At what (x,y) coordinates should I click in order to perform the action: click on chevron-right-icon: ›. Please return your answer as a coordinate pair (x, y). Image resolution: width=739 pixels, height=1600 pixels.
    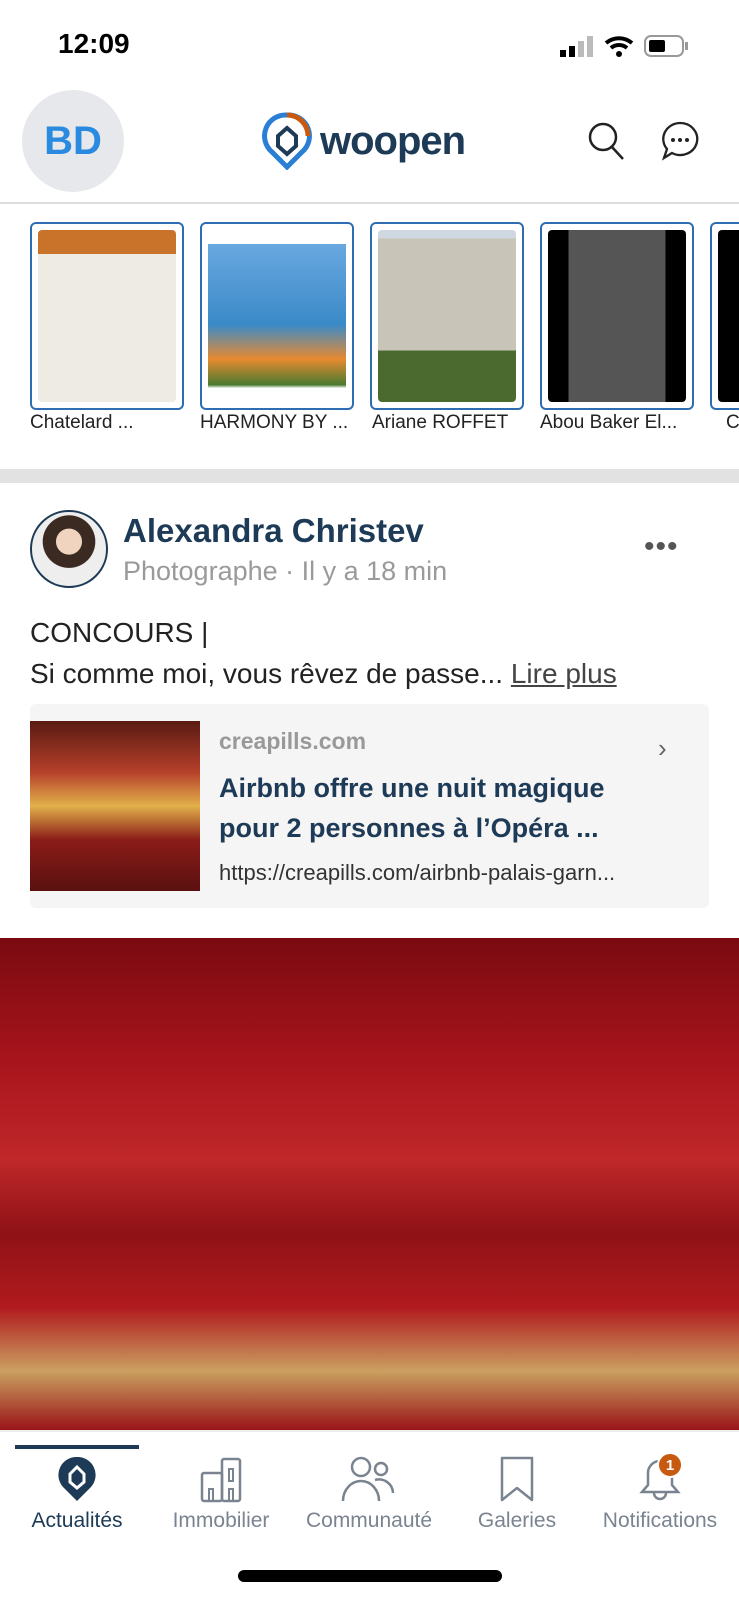
    Looking at the image, I should click on (662, 748).